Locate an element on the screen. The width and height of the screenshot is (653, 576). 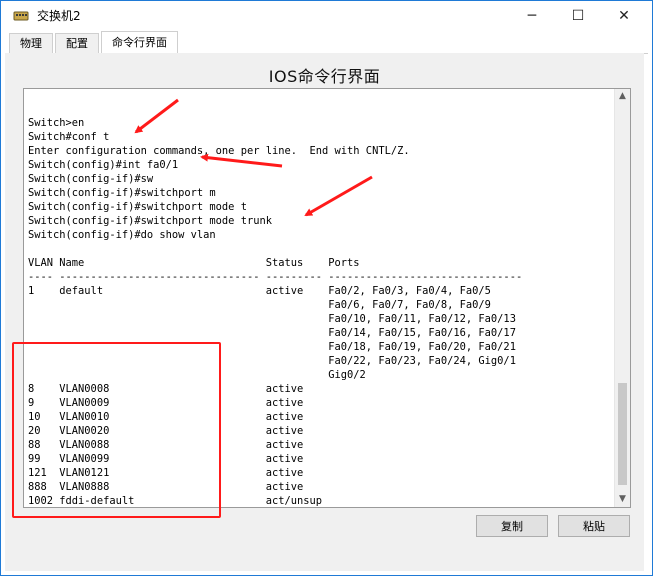
tab-physical: 物理 is located at coordinates (31, 43).